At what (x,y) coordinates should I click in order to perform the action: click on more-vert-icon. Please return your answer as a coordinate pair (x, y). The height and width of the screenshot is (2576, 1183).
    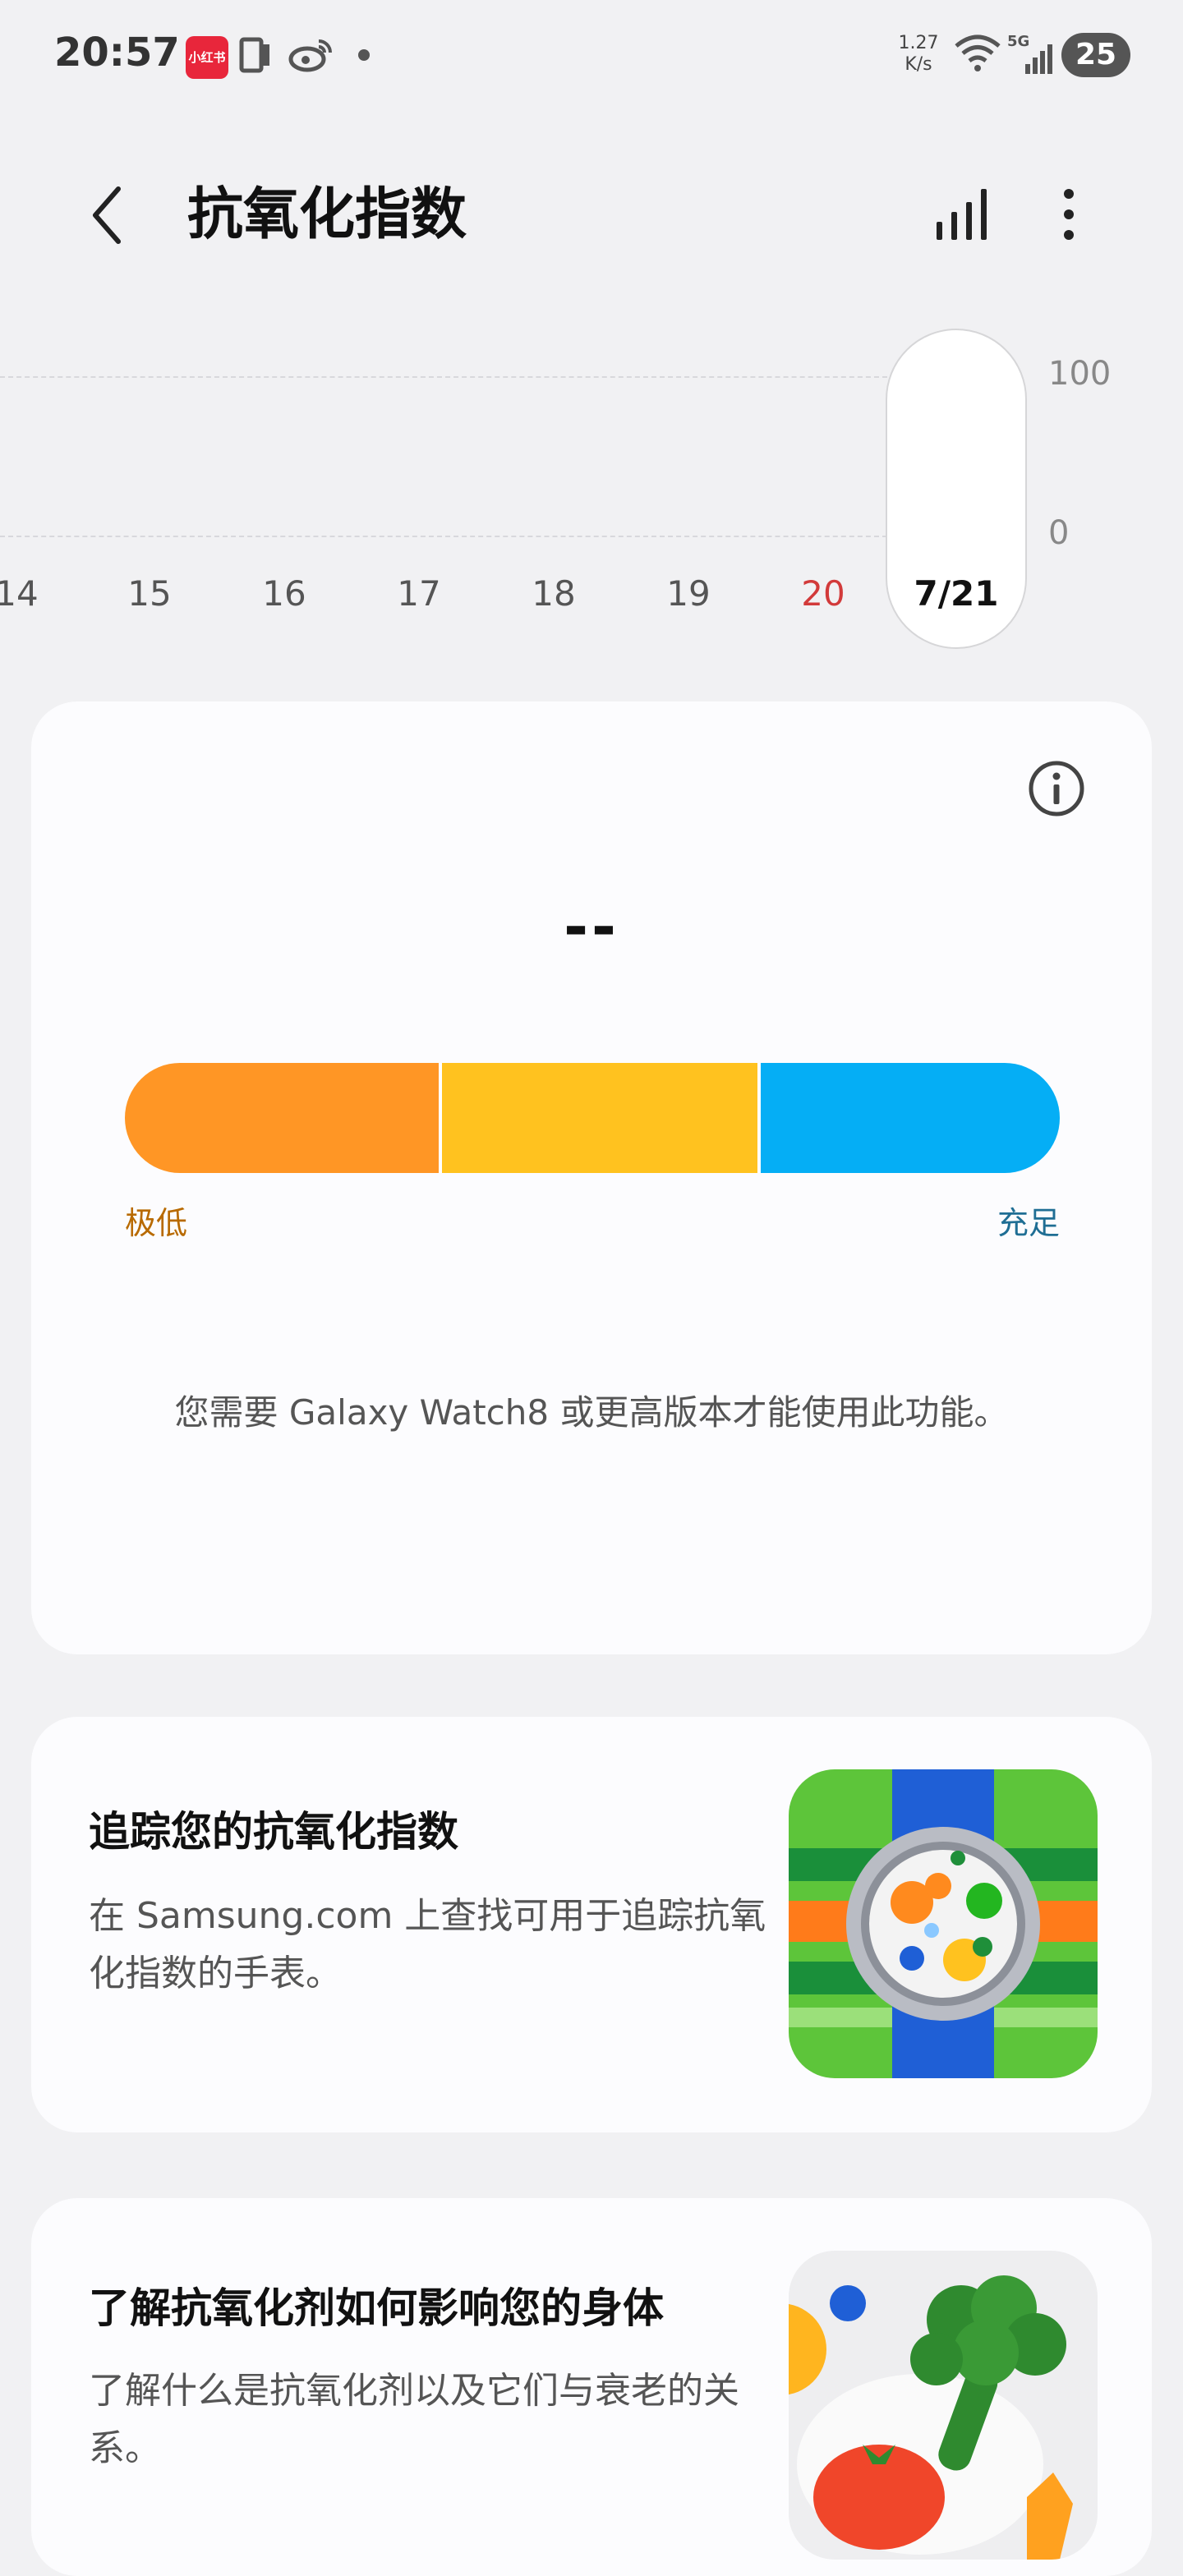
    Looking at the image, I should click on (1068, 214).